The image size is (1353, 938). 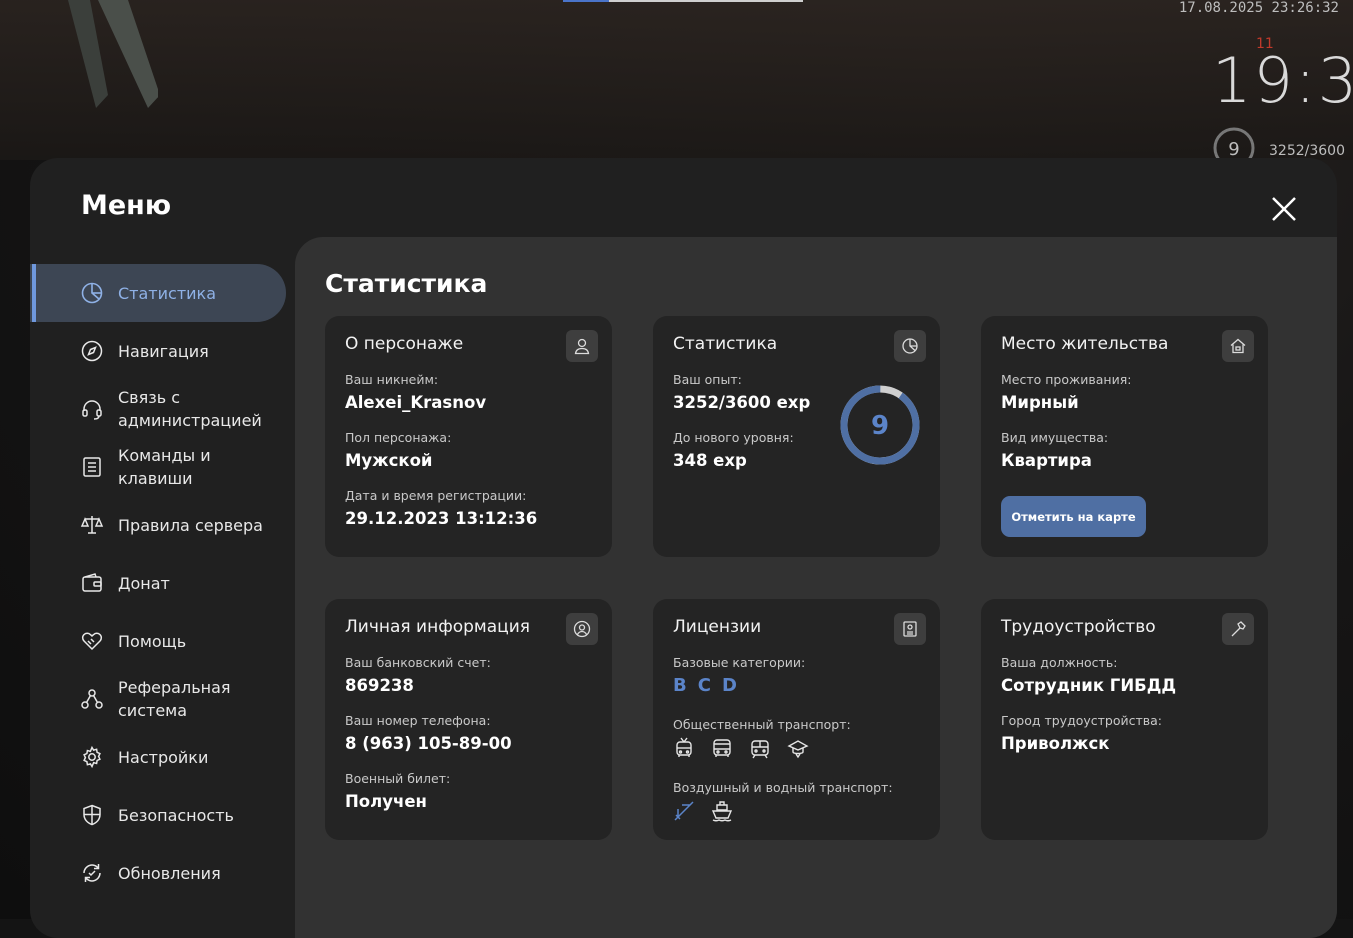 What do you see at coordinates (1040, 402) in the screenshot?
I see `residence-value: Мирный` at bounding box center [1040, 402].